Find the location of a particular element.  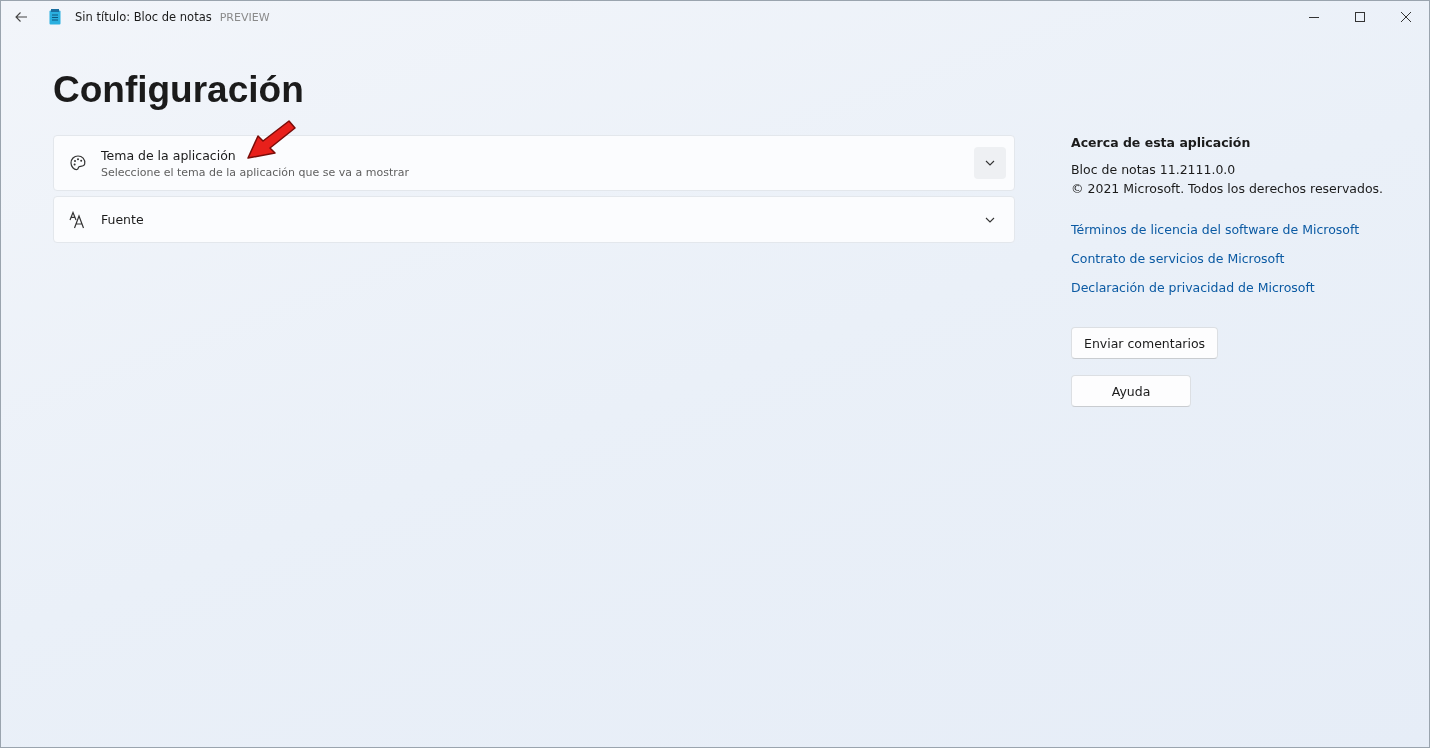

close-icon is located at coordinates (1406, 17).